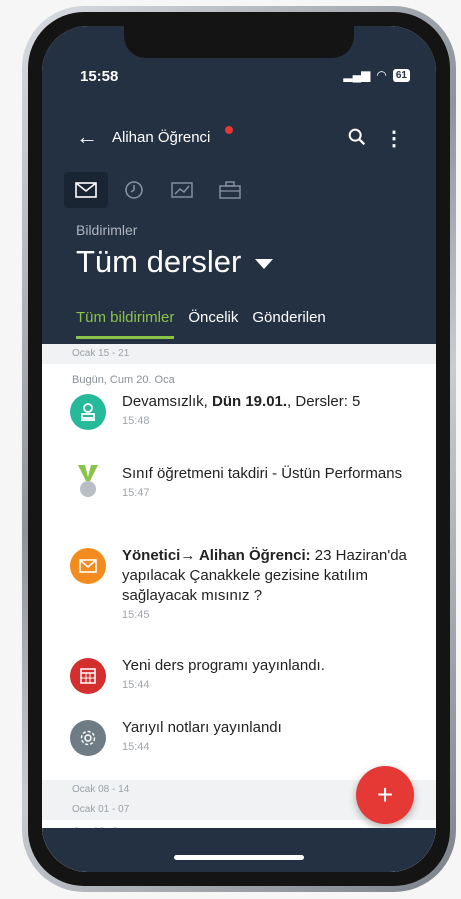 The image size is (461, 899). Describe the element at coordinates (394, 138) in the screenshot. I see `more-vert-icon: ⋮` at that location.